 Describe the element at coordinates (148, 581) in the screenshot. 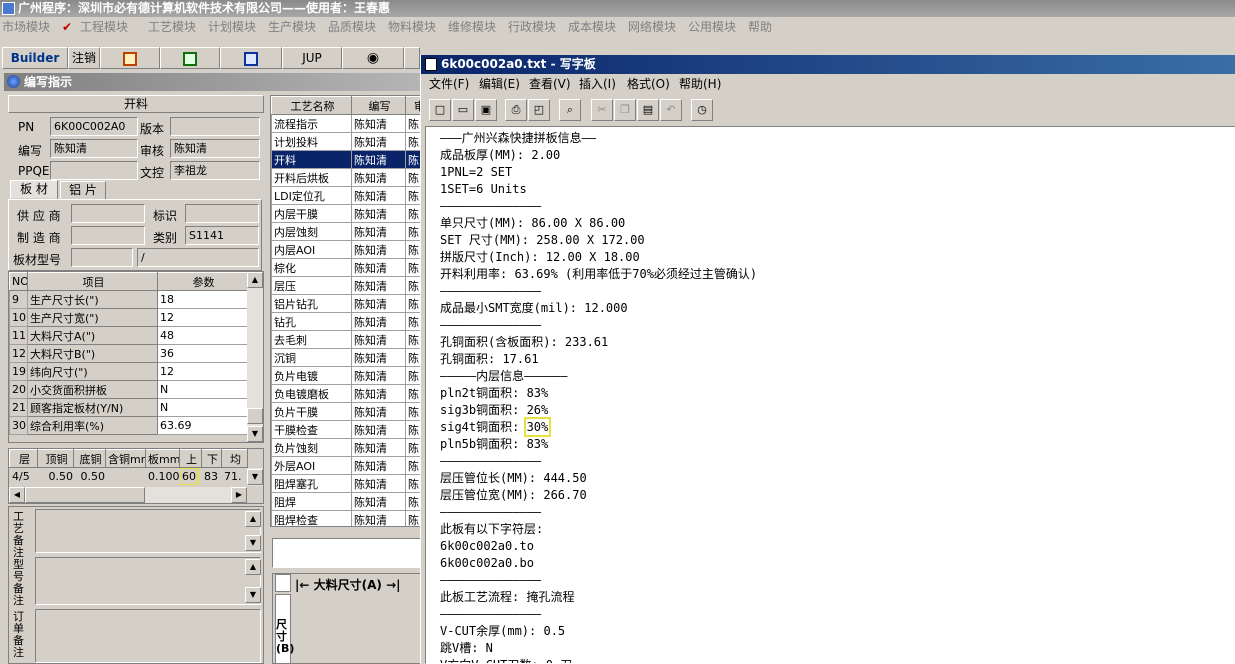

I see `model-memo: ▲ ▼` at that location.